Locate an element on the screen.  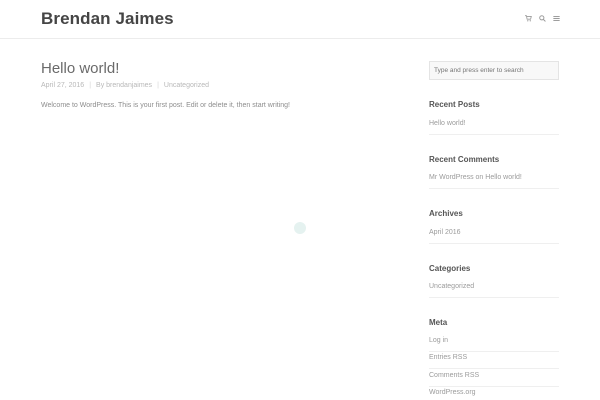
search-input is located at coordinates (494, 70).